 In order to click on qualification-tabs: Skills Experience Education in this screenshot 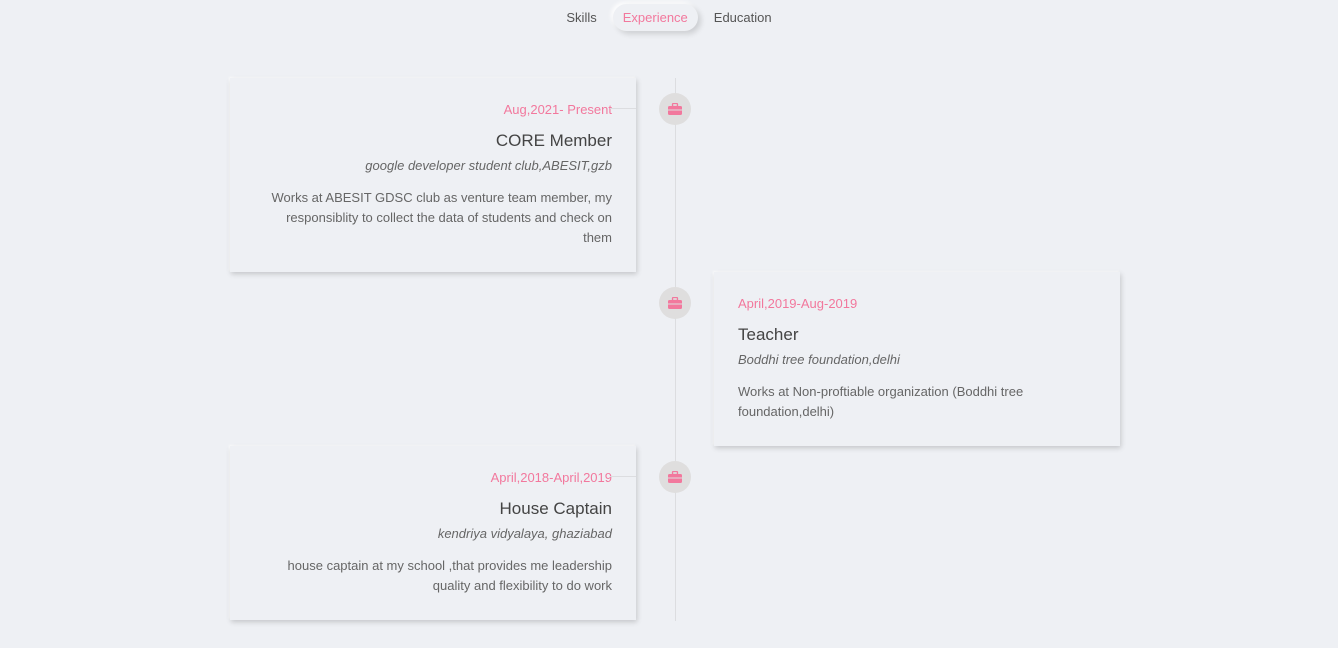, I will do `click(669, 17)`.